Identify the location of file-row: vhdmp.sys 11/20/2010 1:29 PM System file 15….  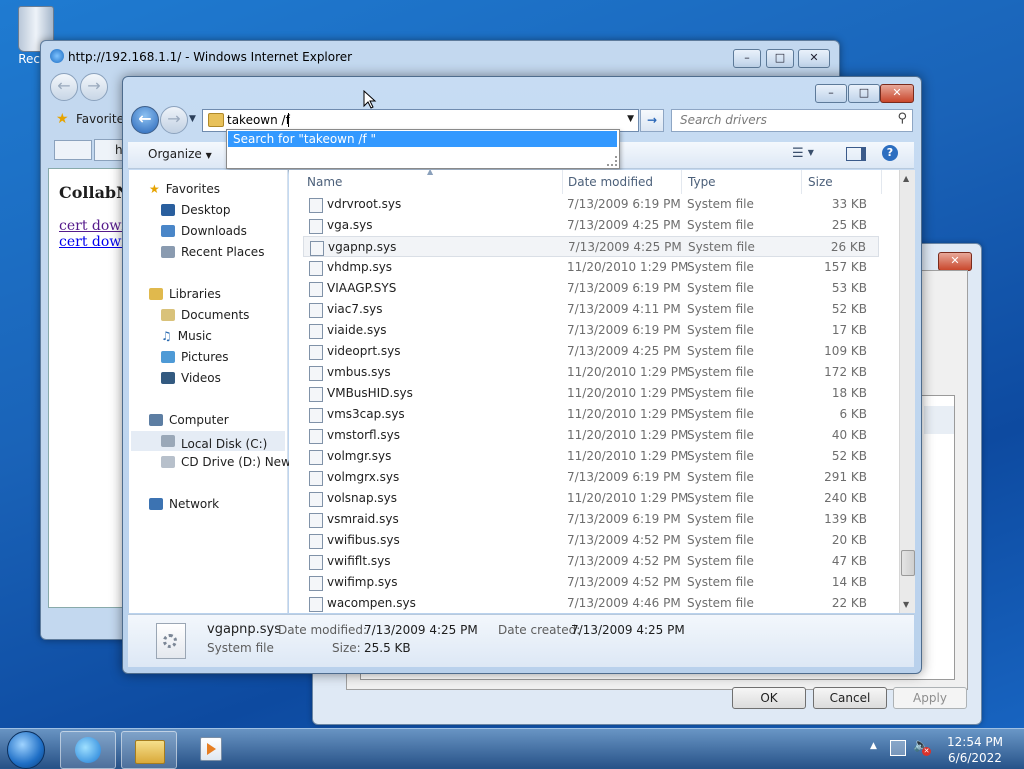
(591, 267).